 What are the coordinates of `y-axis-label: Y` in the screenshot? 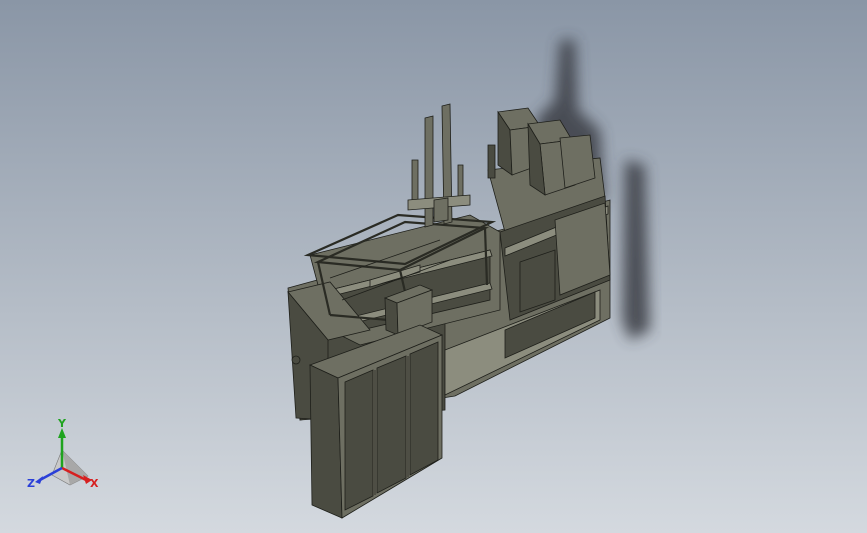 It's located at (62, 423).